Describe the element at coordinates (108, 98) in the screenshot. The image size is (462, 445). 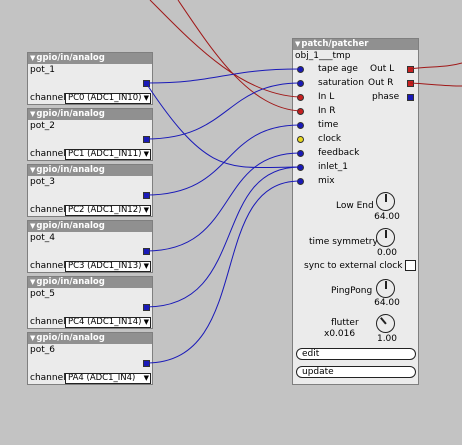
I see `channel-select: PC0 (ADC1_IN10) ▼` at that location.